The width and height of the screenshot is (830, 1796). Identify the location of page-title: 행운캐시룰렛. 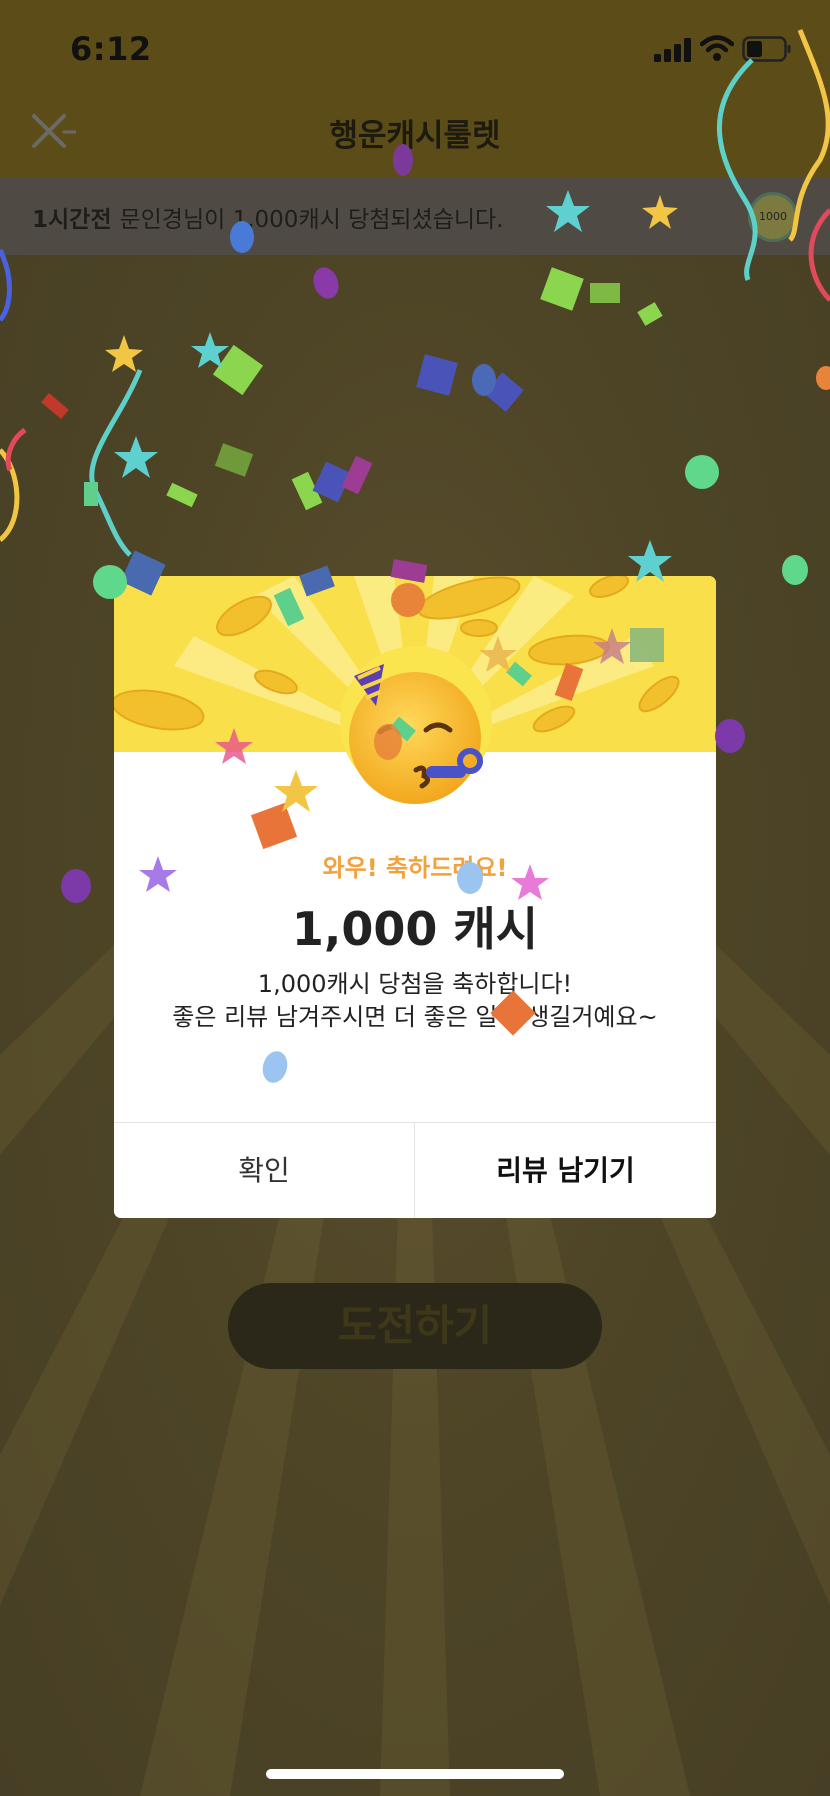
(415, 136).